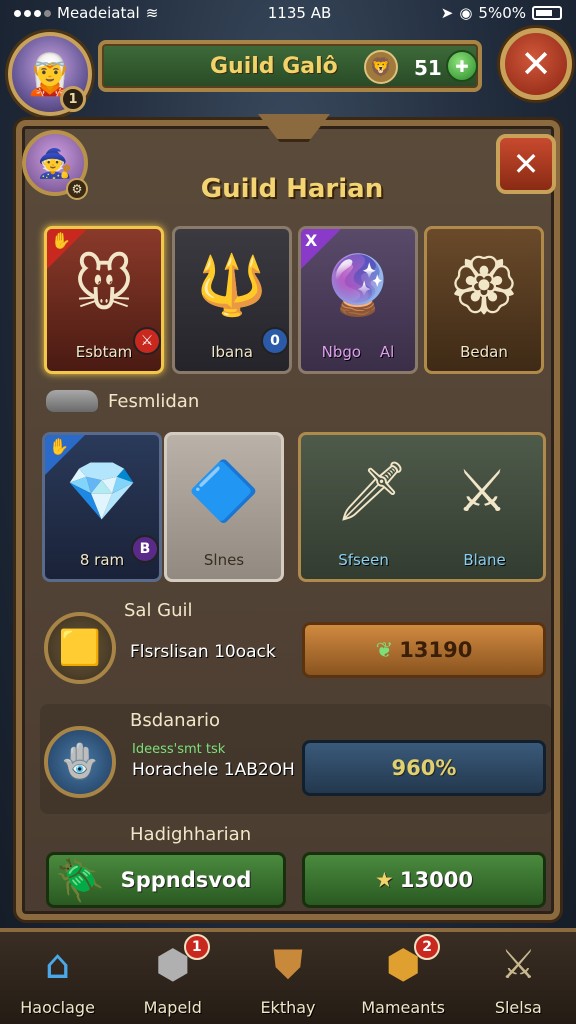 This screenshot has width=576, height=1024. What do you see at coordinates (436, 880) in the screenshot?
I see `claim-value: 13000` at bounding box center [436, 880].